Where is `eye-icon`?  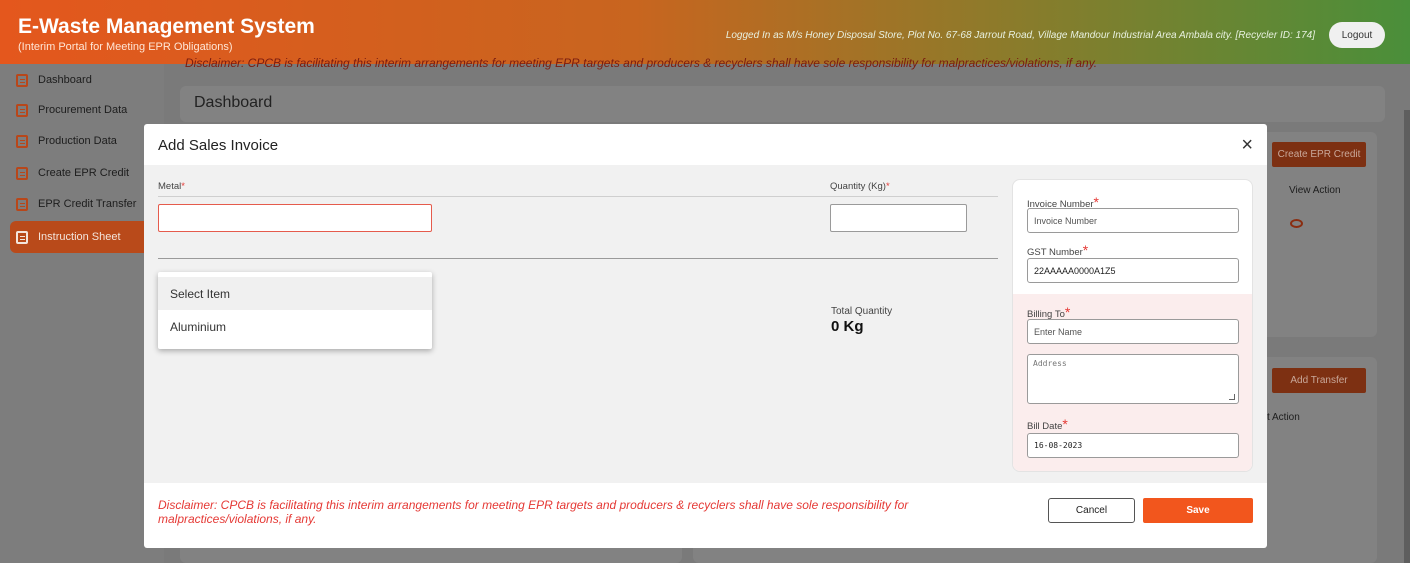 eye-icon is located at coordinates (1296, 223).